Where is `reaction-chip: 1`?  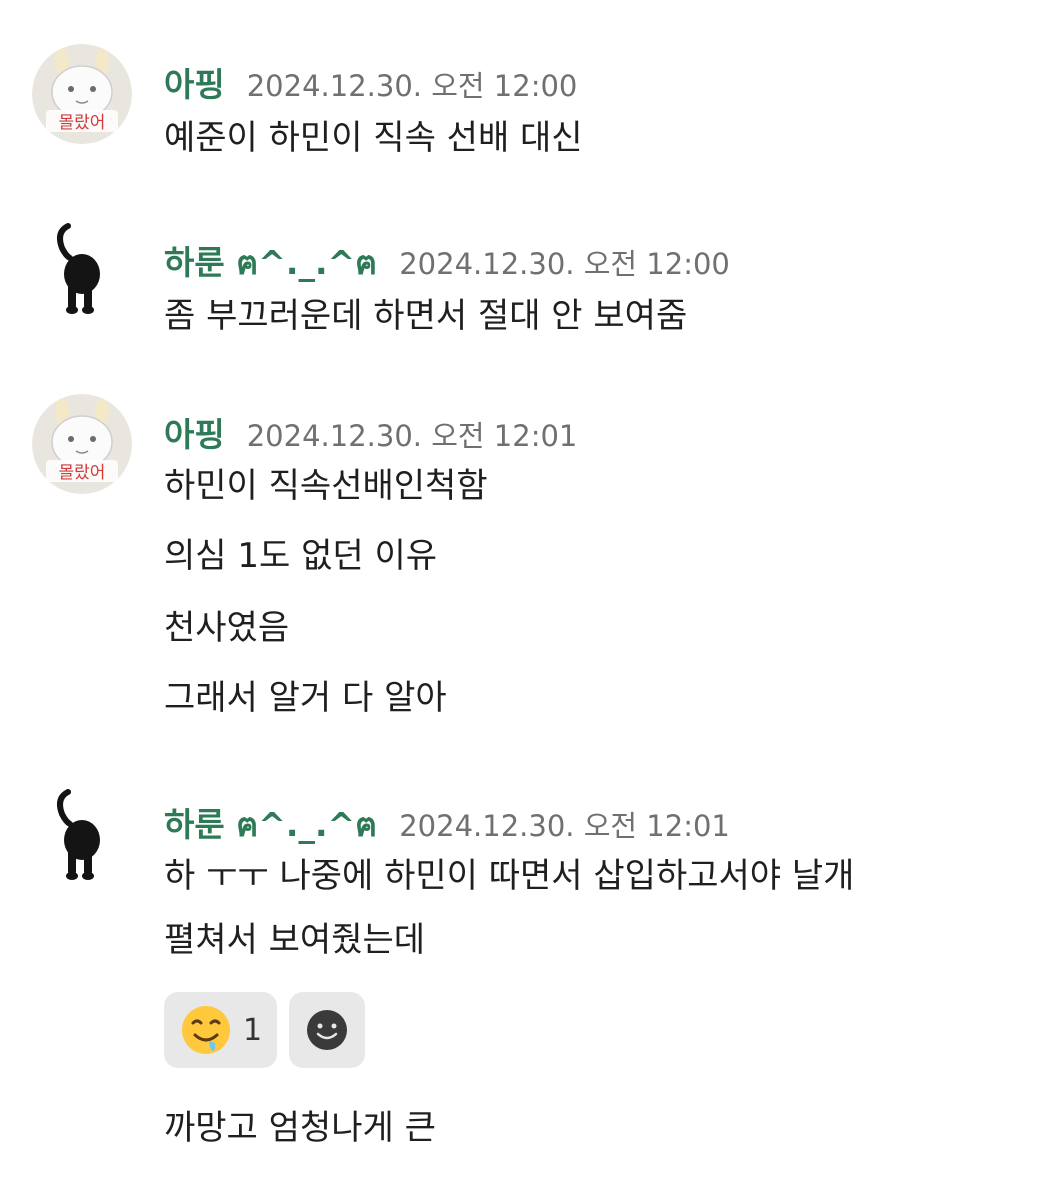
reaction-chip: 1 is located at coordinates (220, 1030).